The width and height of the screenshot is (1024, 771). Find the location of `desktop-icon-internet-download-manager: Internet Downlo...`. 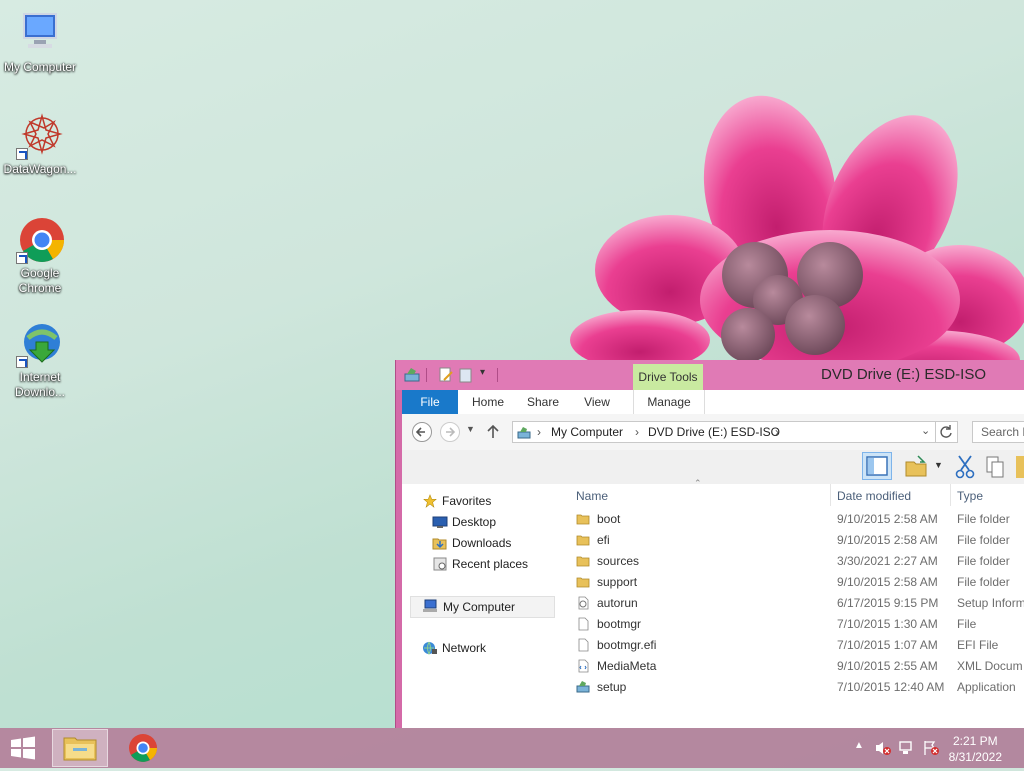

desktop-icon-internet-download-manager: Internet Downlo... is located at coordinates (40, 360).